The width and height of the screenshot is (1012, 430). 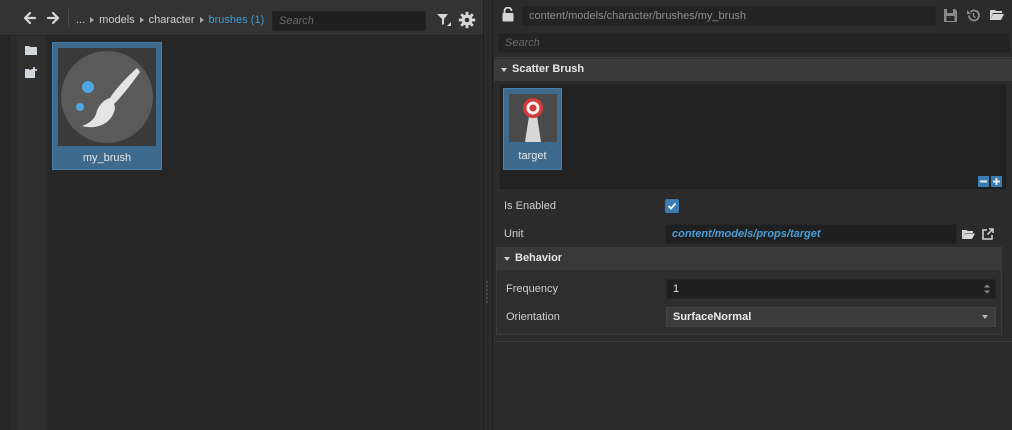 I want to click on brush-icon, so click(x=107, y=97).